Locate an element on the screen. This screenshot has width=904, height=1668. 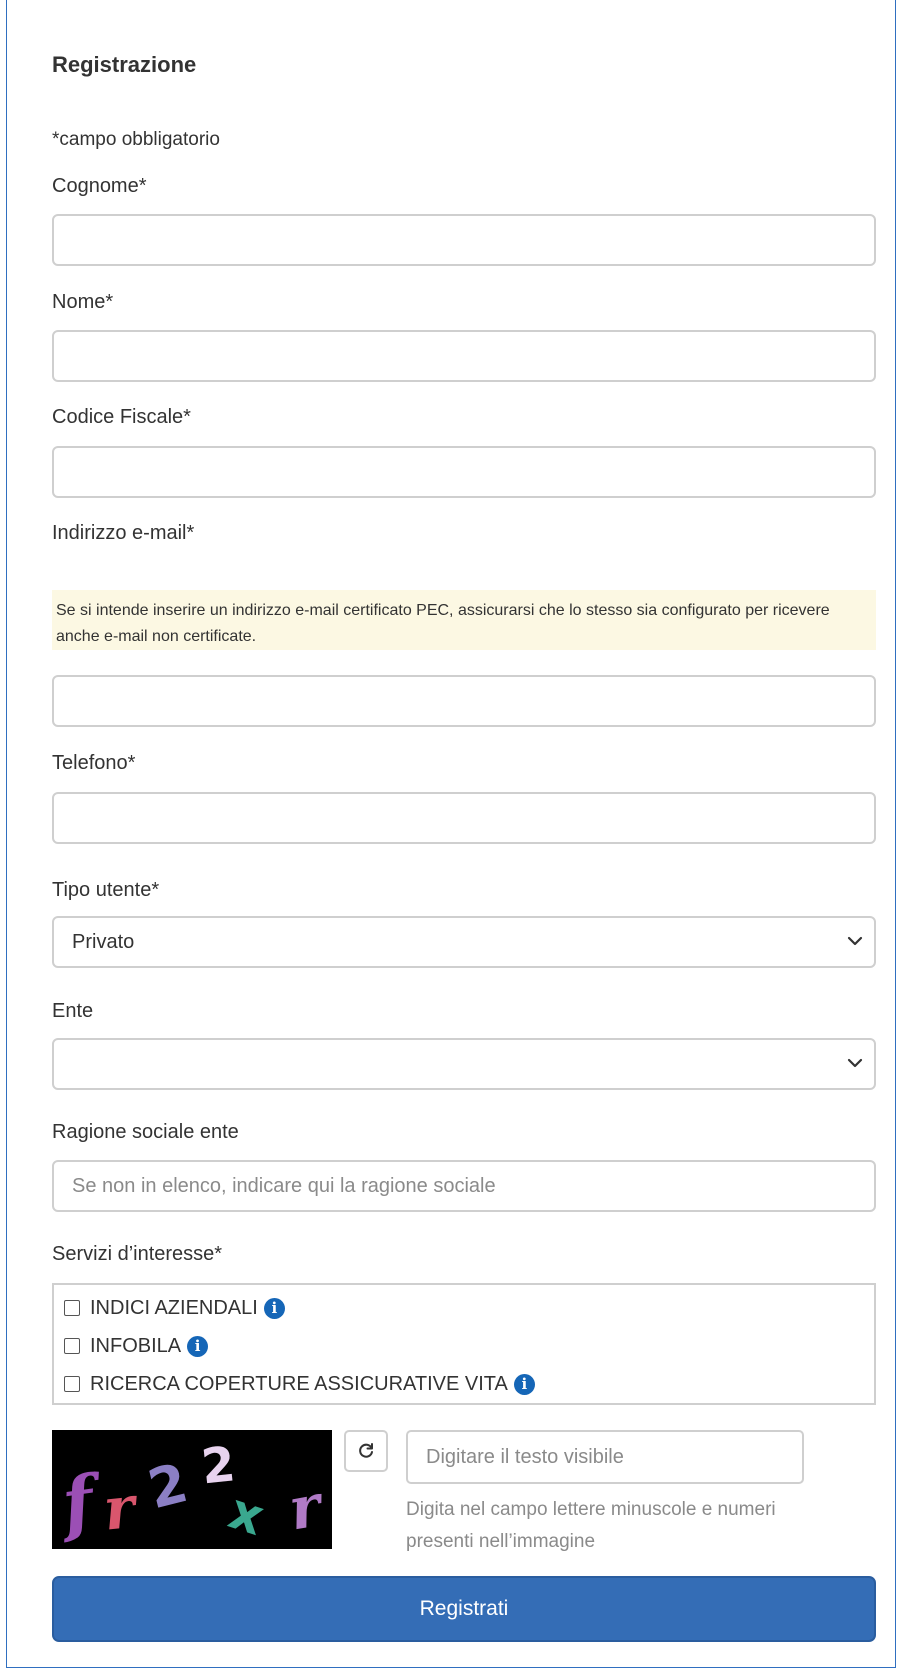
service-label: INFOBILA is located at coordinates (136, 1345).